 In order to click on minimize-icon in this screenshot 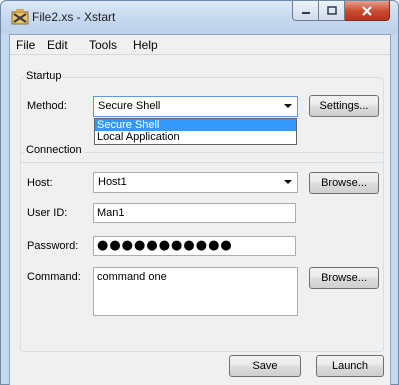, I will do `click(305, 12)`.